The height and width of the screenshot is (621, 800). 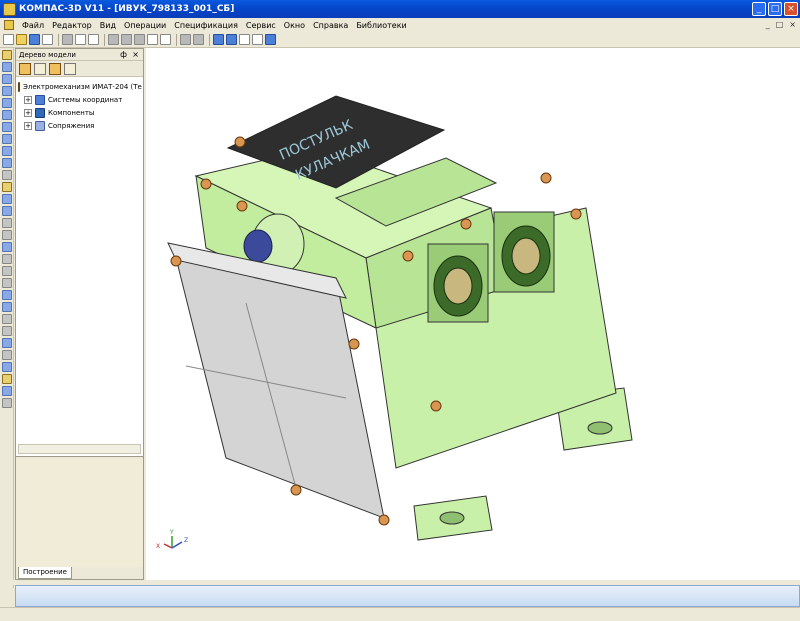 What do you see at coordinates (177, 545) in the screenshot?
I see `z-axis-icon` at bounding box center [177, 545].